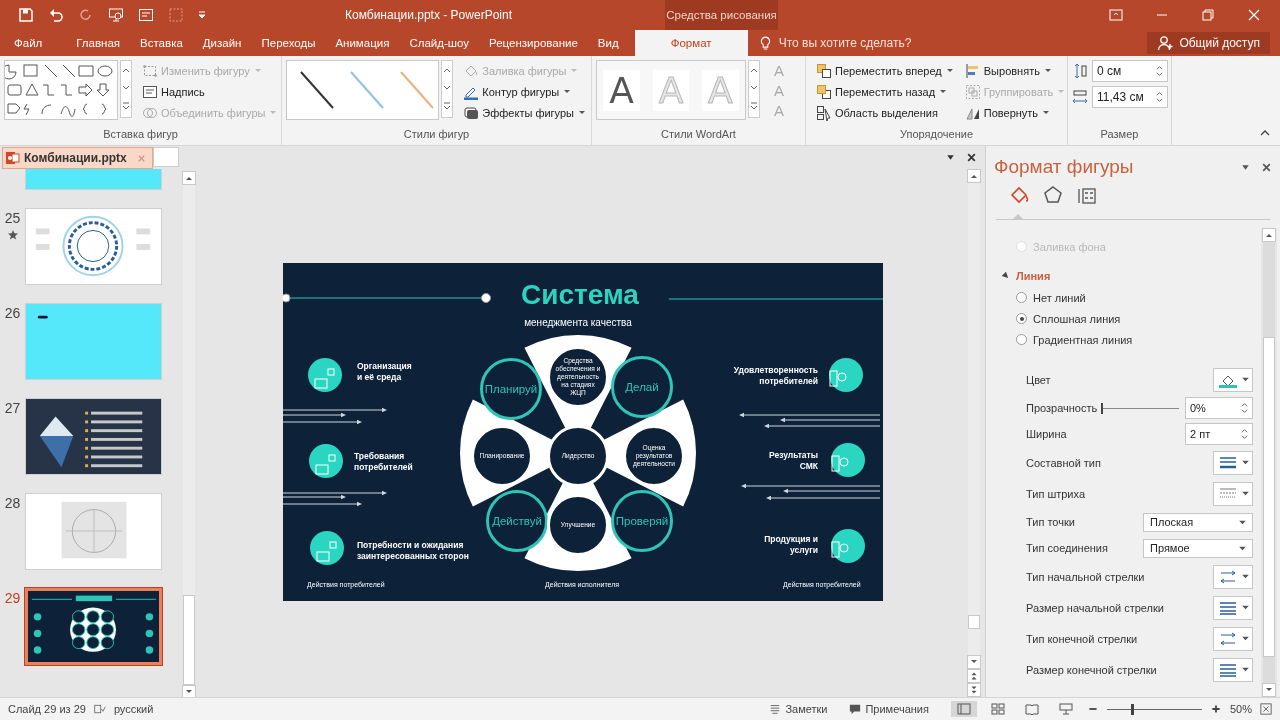 This screenshot has height=720, width=1280. Describe the element at coordinates (533, 43) in the screenshot. I see `ribbon-tab: Рецензирование` at that location.